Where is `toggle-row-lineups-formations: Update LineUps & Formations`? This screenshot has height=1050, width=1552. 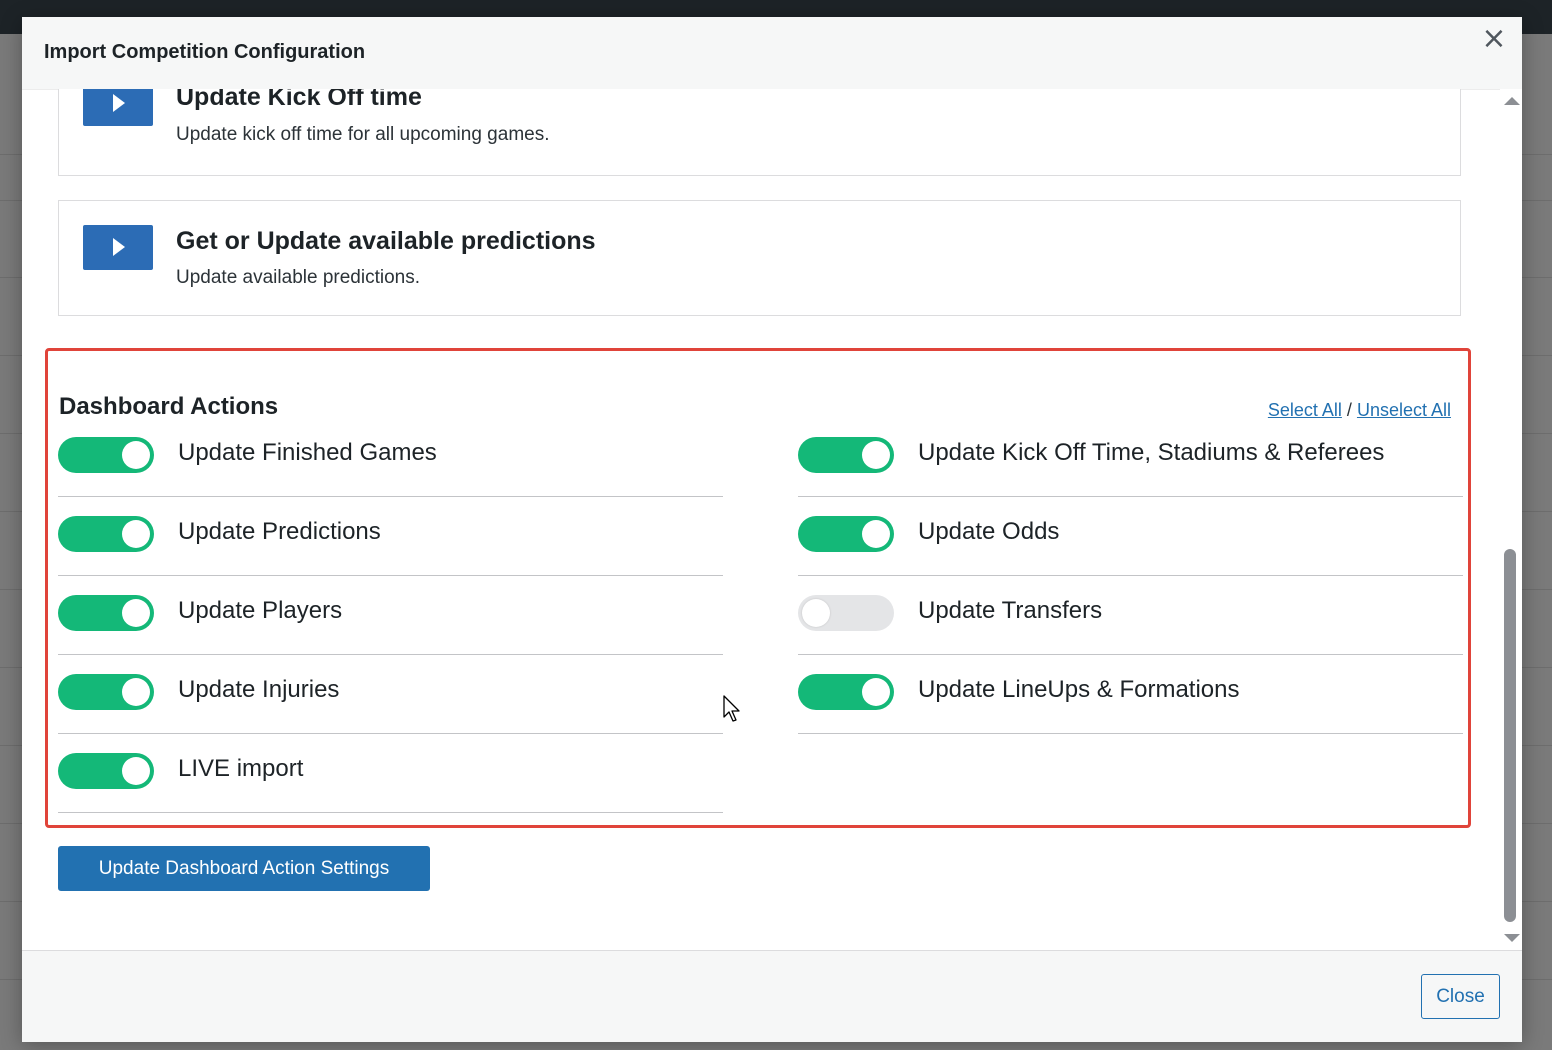 toggle-row-lineups-formations: Update LineUps & Formations is located at coordinates (1130, 694).